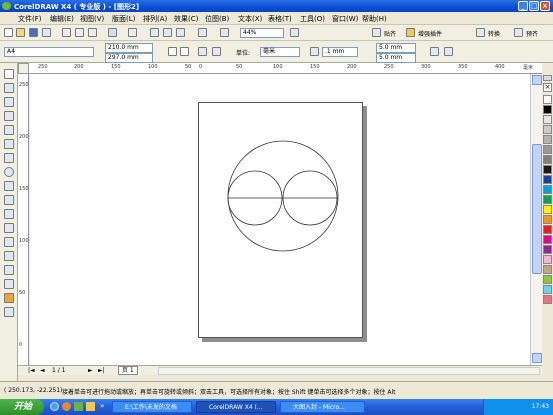 The width and height of the screenshot is (553, 415). Describe the element at coordinates (480, 32) in the screenshot. I see `convert-icon` at that location.